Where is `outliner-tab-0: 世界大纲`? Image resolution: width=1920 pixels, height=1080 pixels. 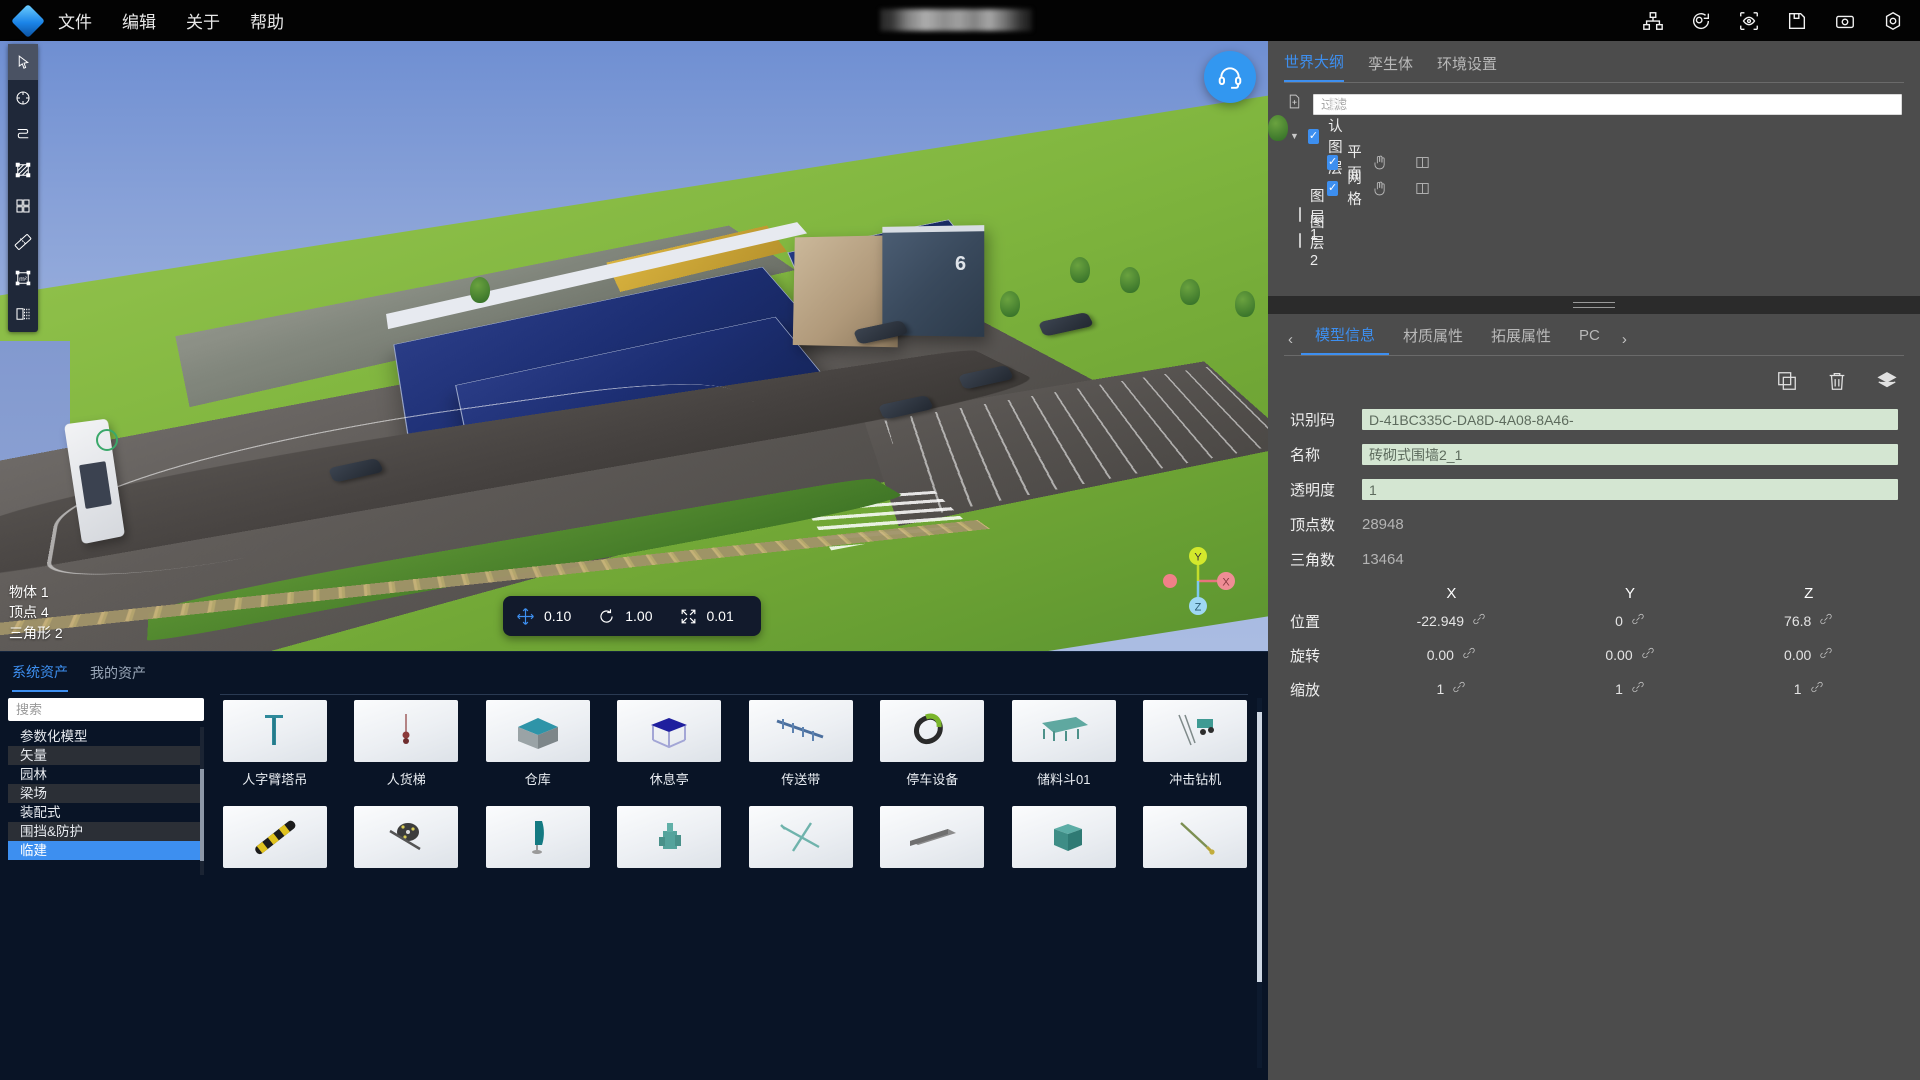
outliner-tab-0: 世界大纲 is located at coordinates (1314, 66).